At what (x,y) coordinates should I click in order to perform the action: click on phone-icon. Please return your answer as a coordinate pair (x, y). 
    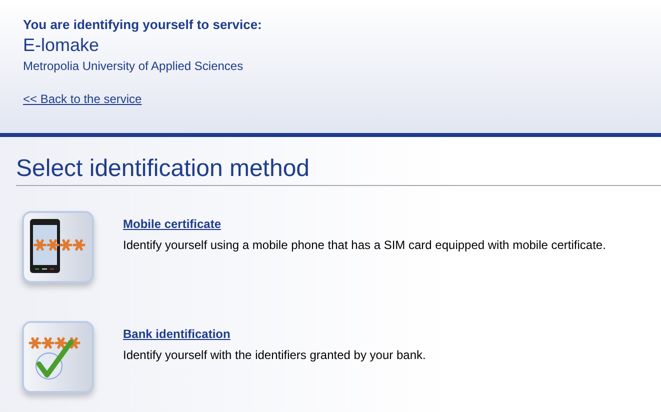
    Looking at the image, I should click on (59, 248).